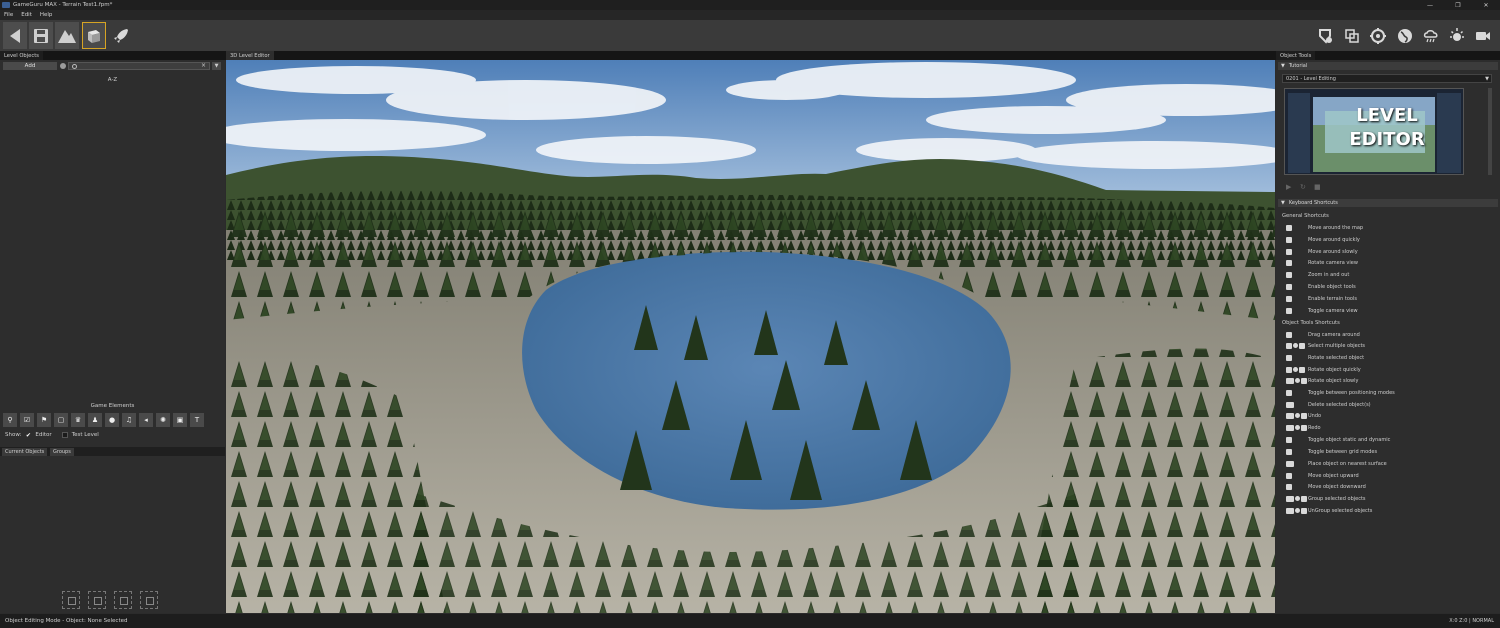  What do you see at coordinates (1343, 451) in the screenshot?
I see `shortcut-text: Toggle between grid modes` at bounding box center [1343, 451].